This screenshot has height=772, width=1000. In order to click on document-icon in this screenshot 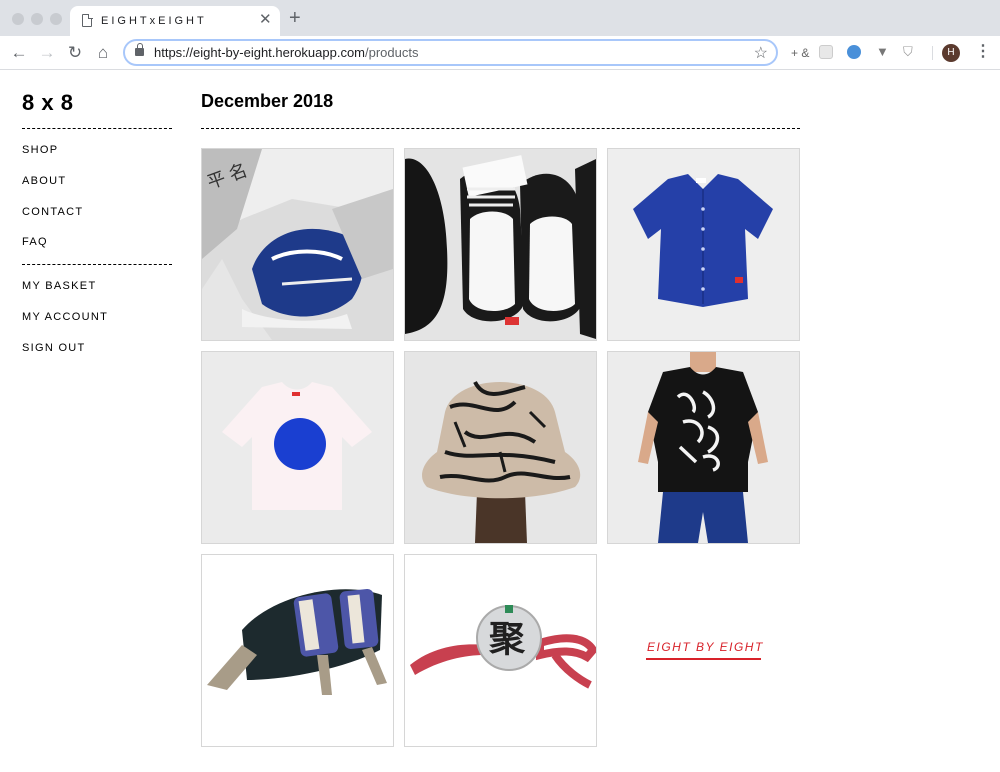, I will do `click(87, 20)`.